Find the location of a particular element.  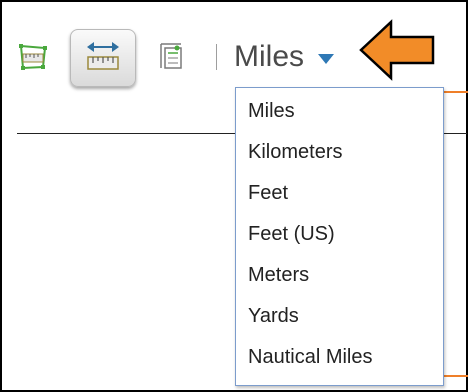

unit-select-value: Miles is located at coordinates (269, 56).